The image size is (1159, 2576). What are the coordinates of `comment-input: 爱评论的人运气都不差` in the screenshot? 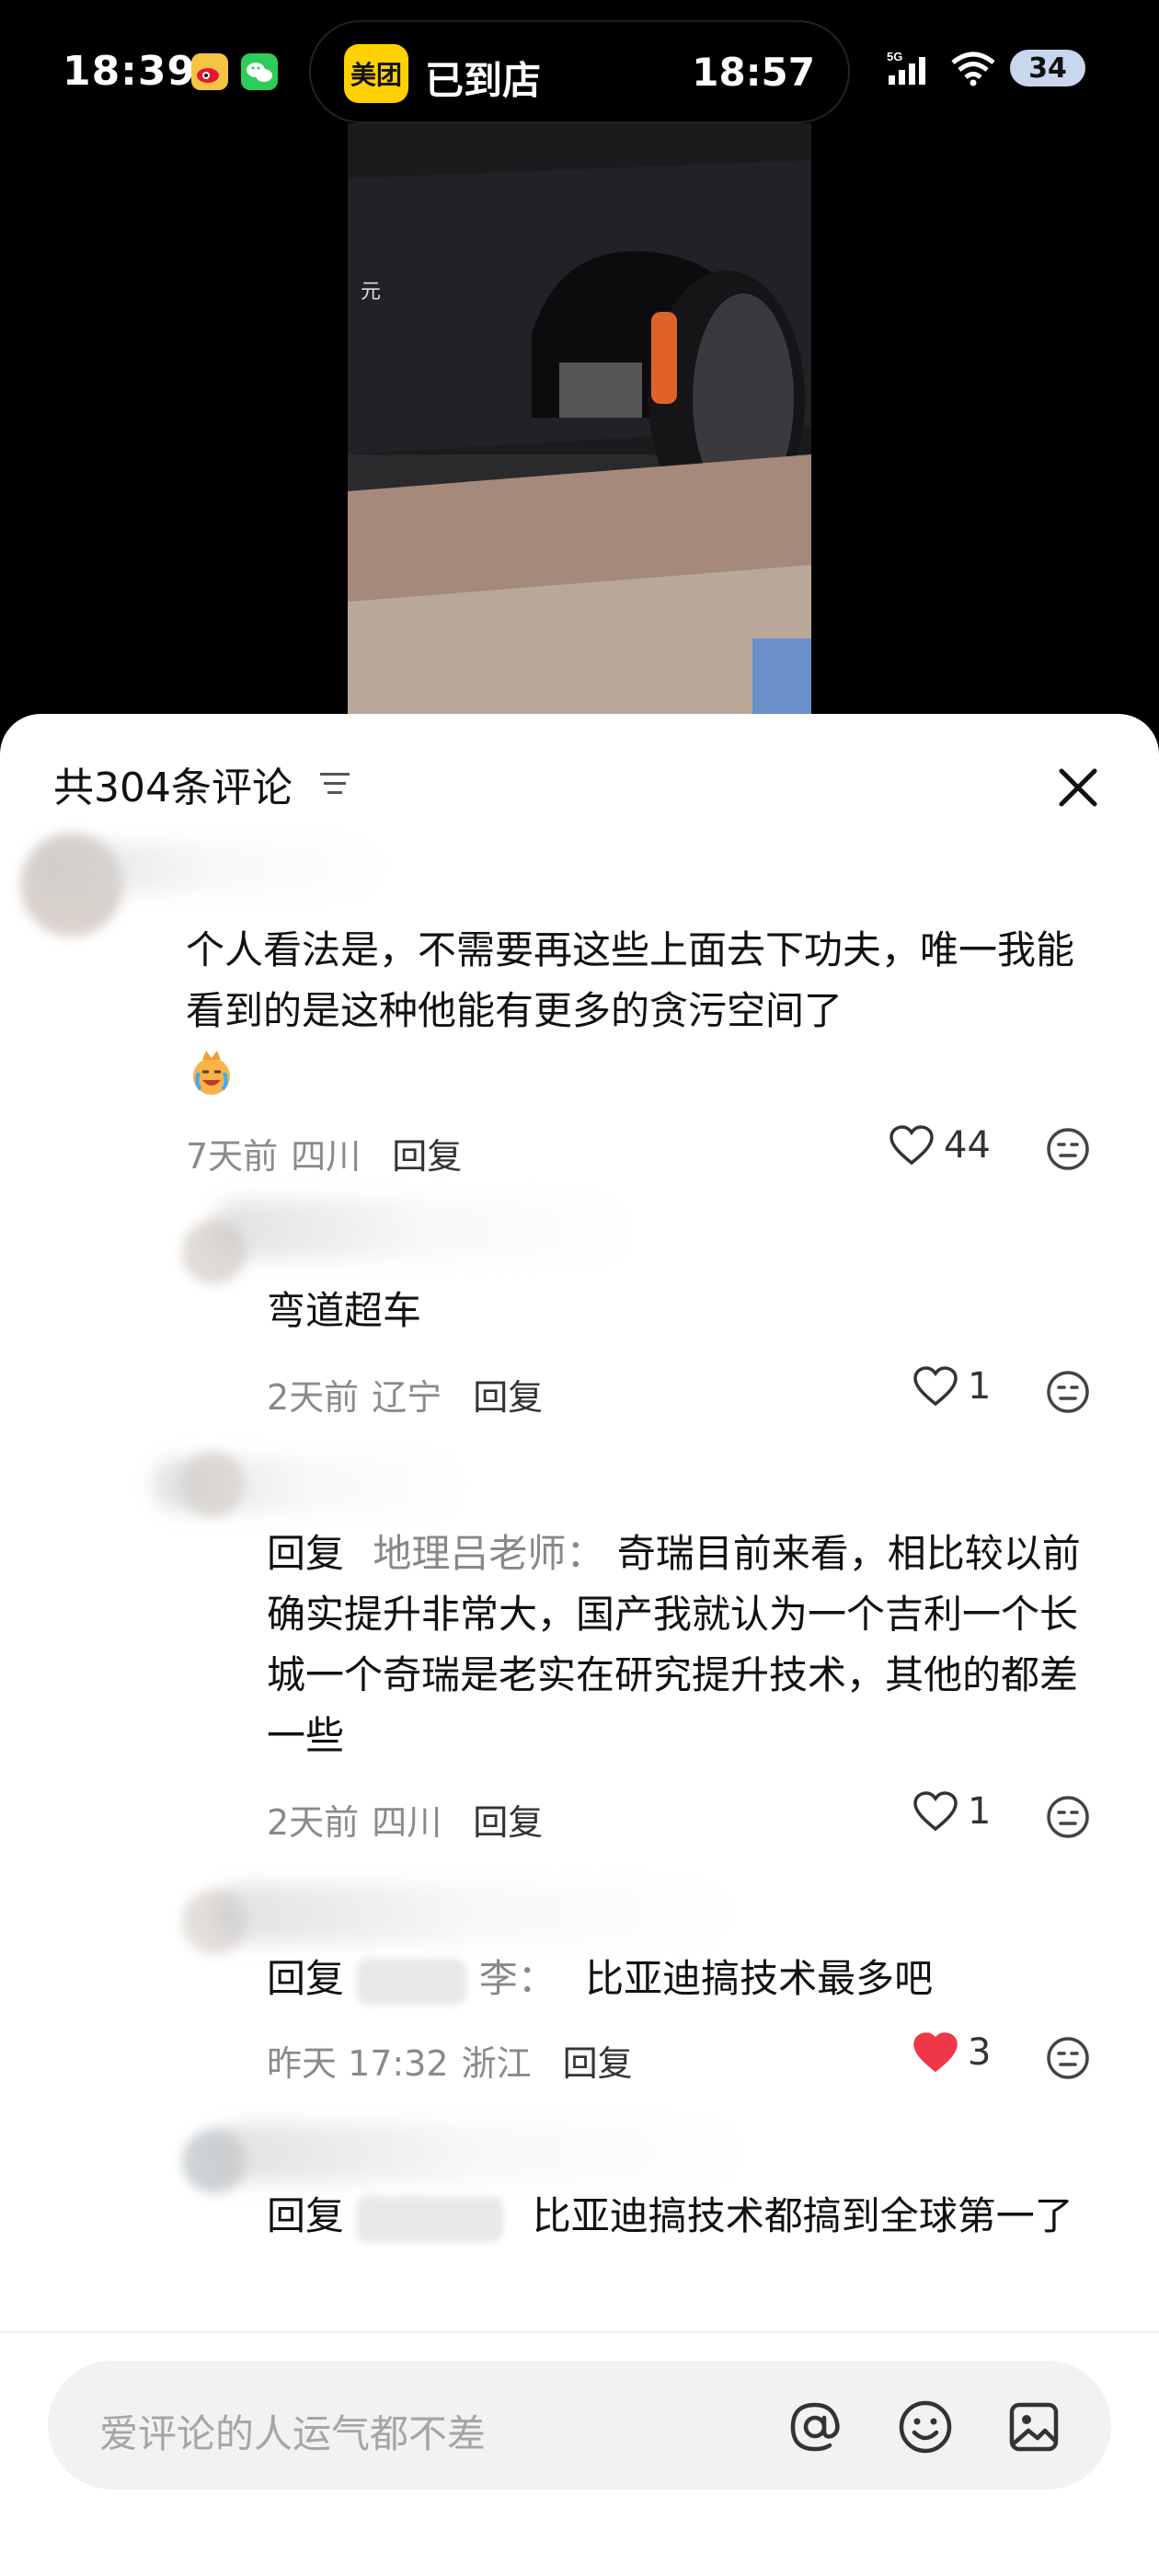 It's located at (579, 2425).